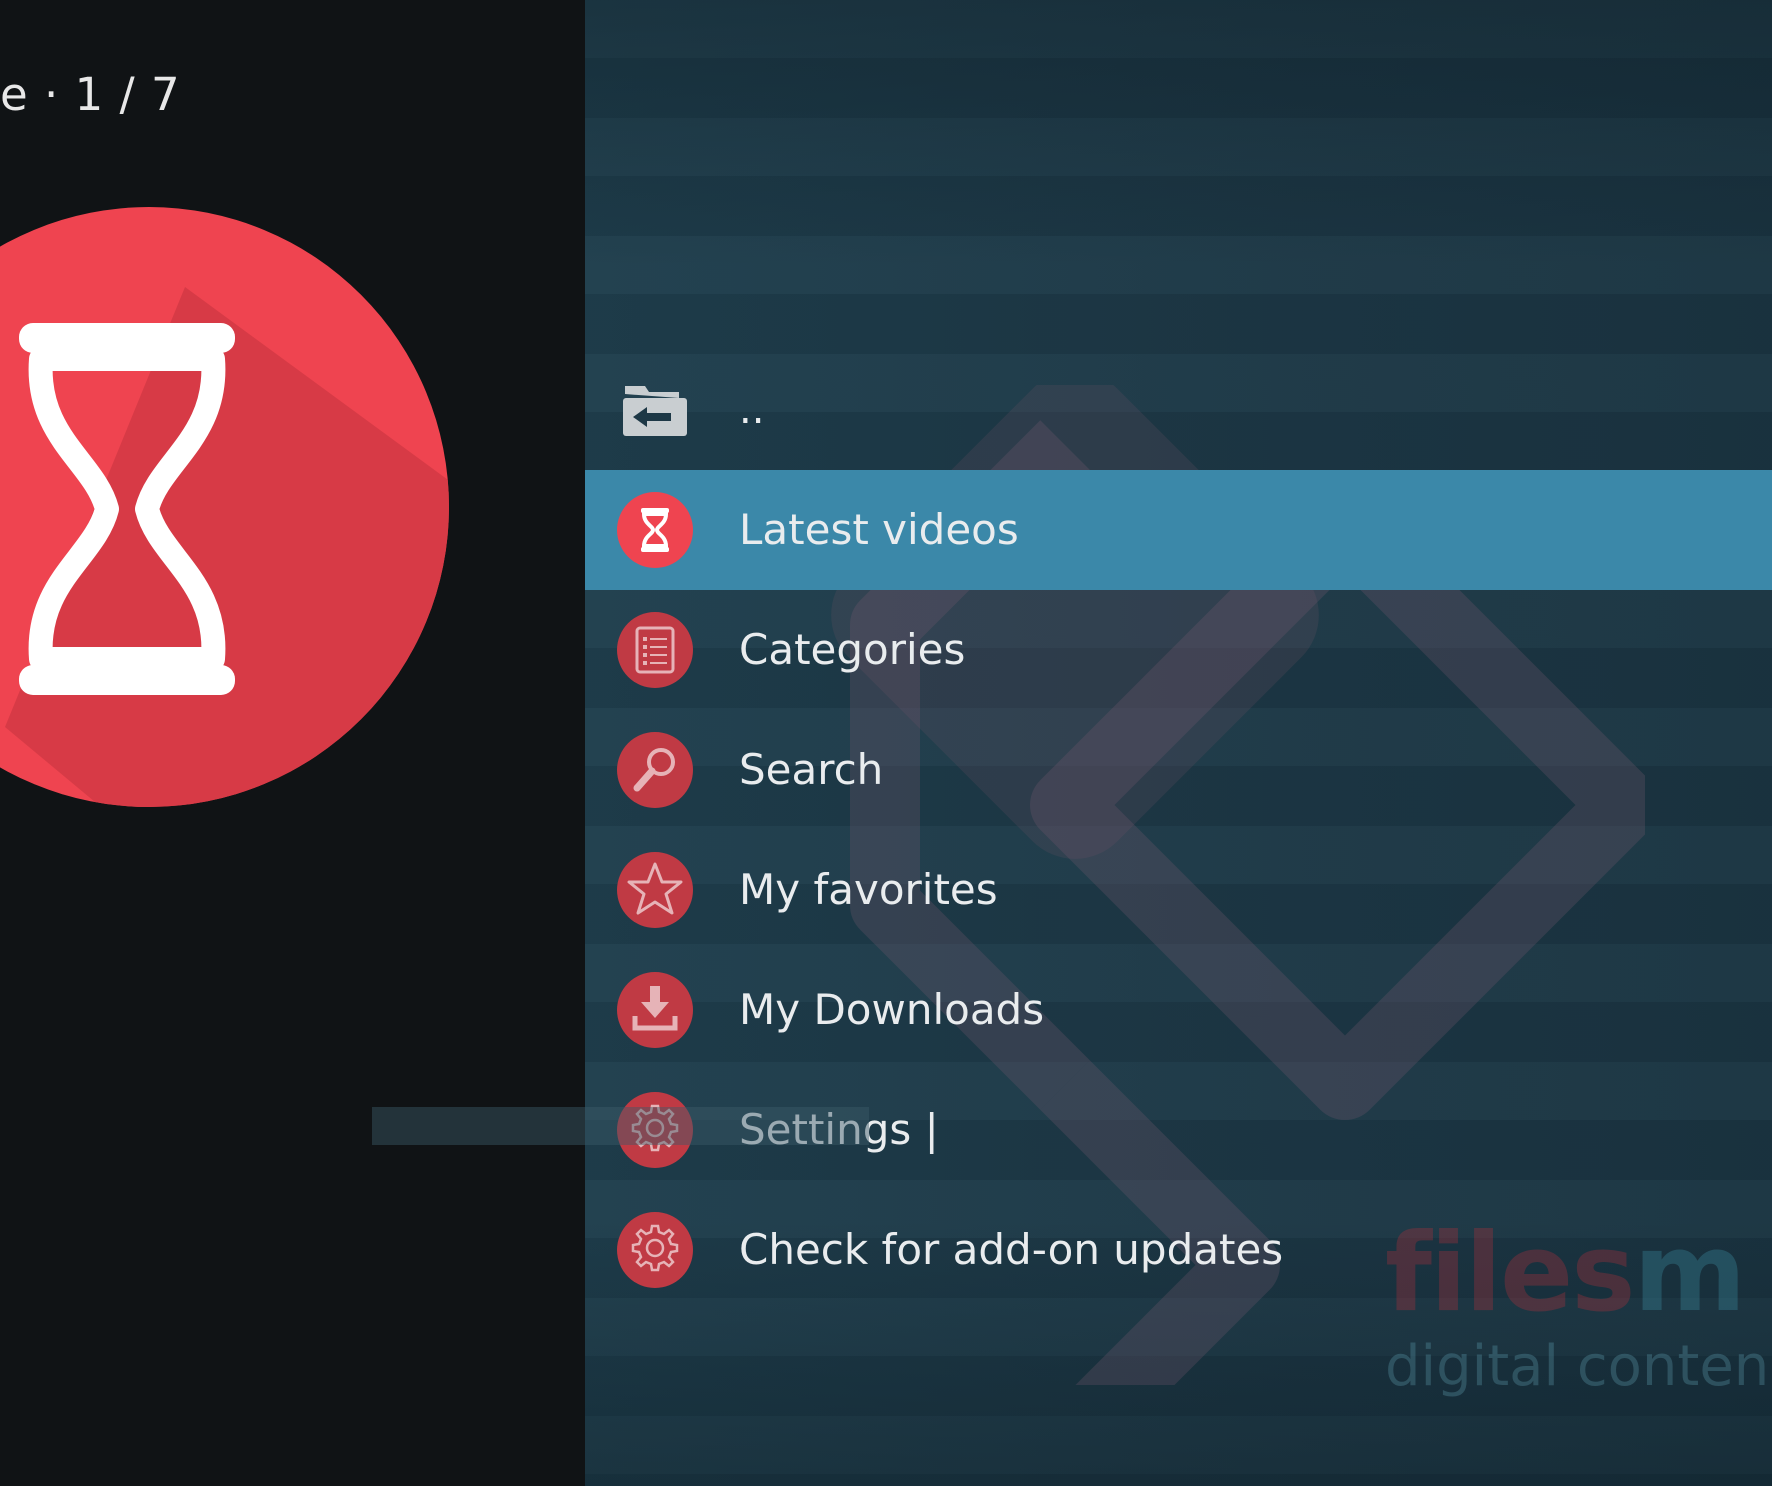 This screenshot has height=1486, width=1772. What do you see at coordinates (811, 769) in the screenshot?
I see `list-item-label: Search` at bounding box center [811, 769].